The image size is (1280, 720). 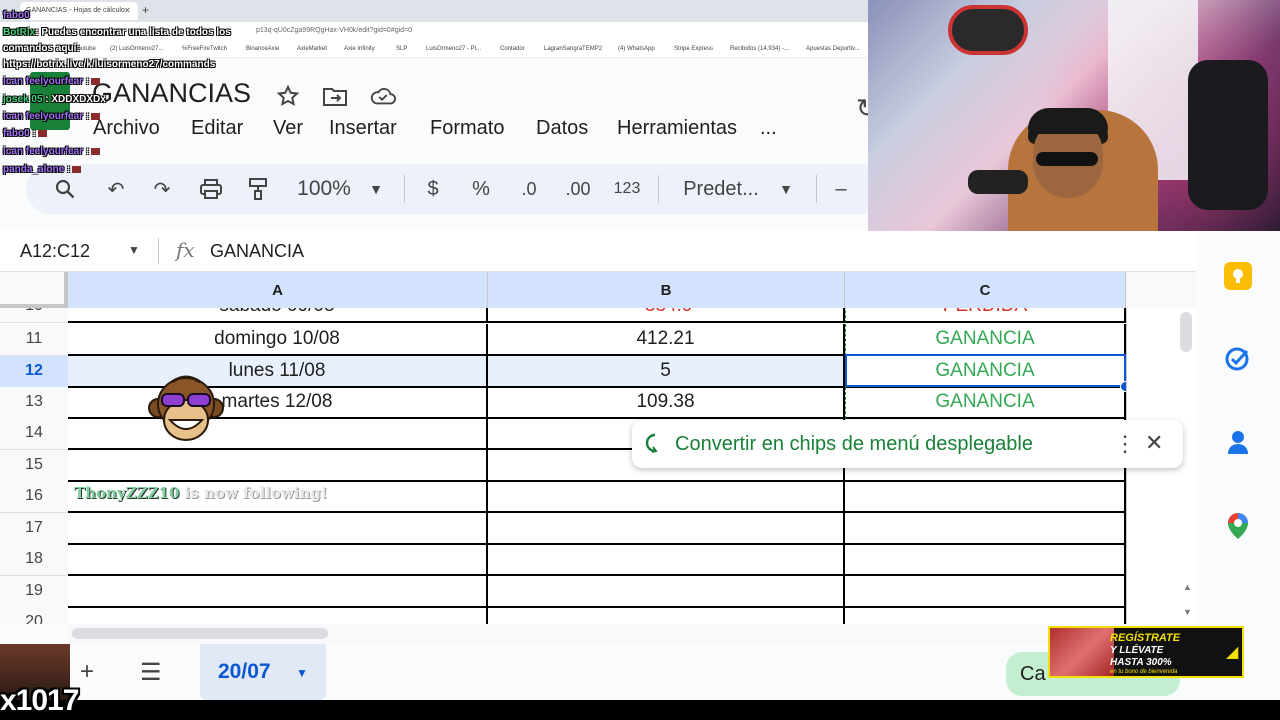 What do you see at coordinates (985, 403) in the screenshot?
I see `cell-c13: GANANCIA` at bounding box center [985, 403].